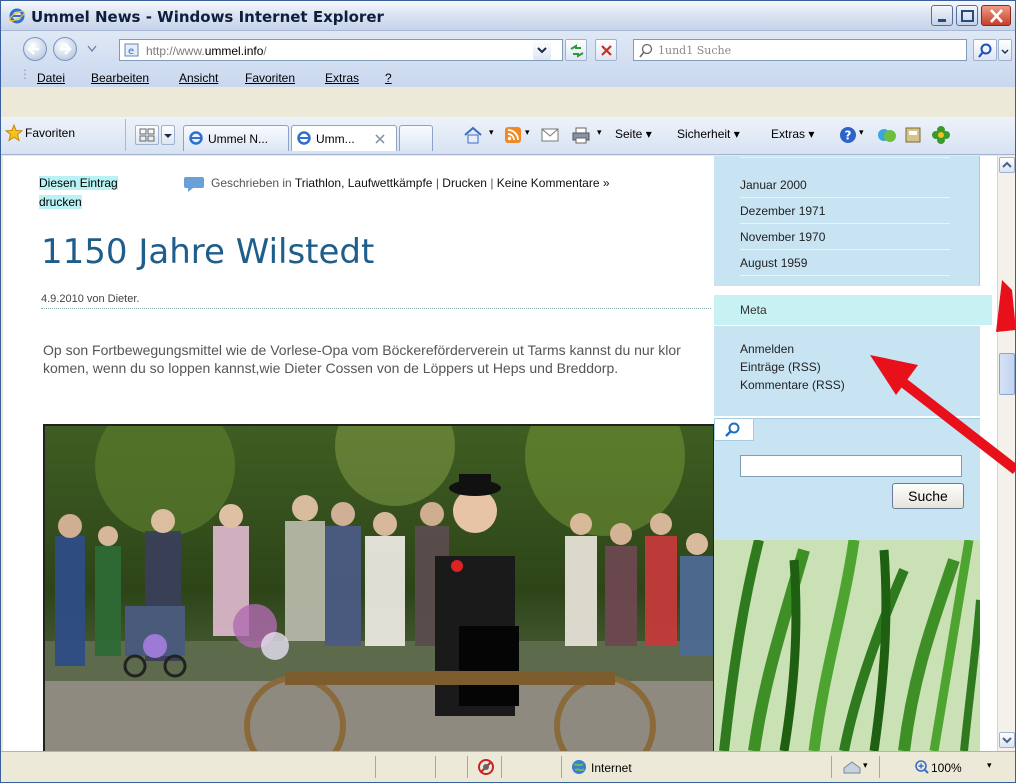  Describe the element at coordinates (1007, 374) in the screenshot. I see `scroll-thumb` at that location.